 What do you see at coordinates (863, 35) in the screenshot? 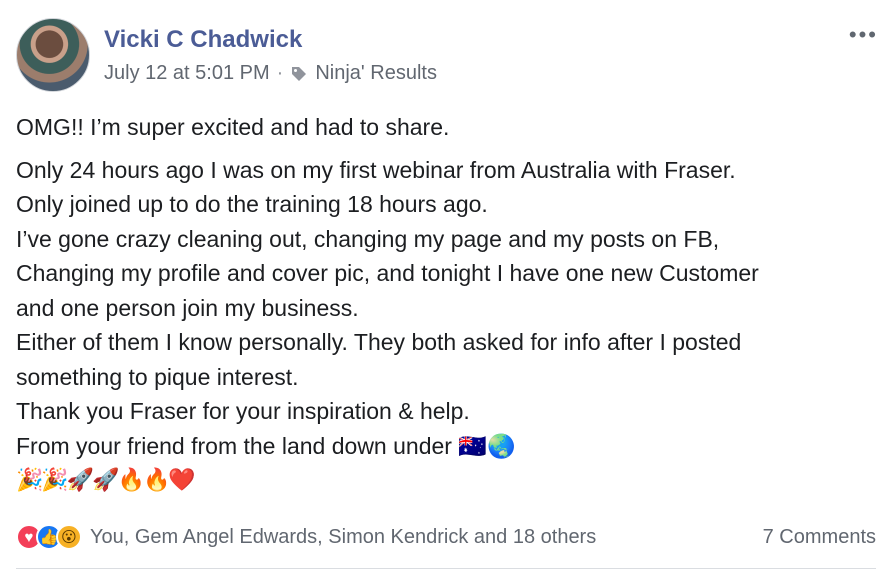
I see `more-options-icon: •••` at bounding box center [863, 35].